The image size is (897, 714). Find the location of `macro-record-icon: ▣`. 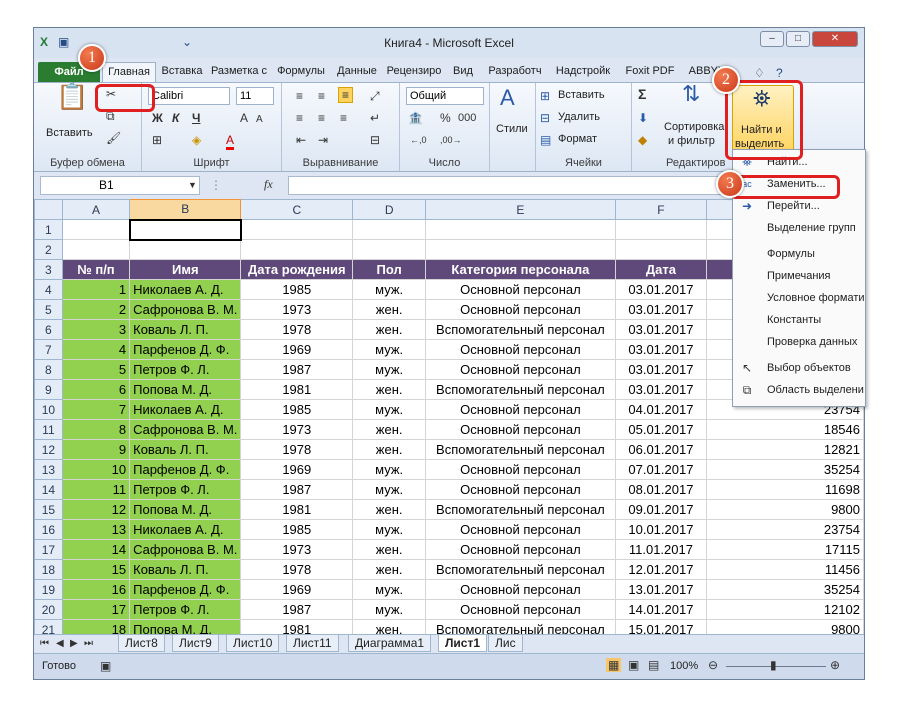

macro-record-icon: ▣ is located at coordinates (105, 666).